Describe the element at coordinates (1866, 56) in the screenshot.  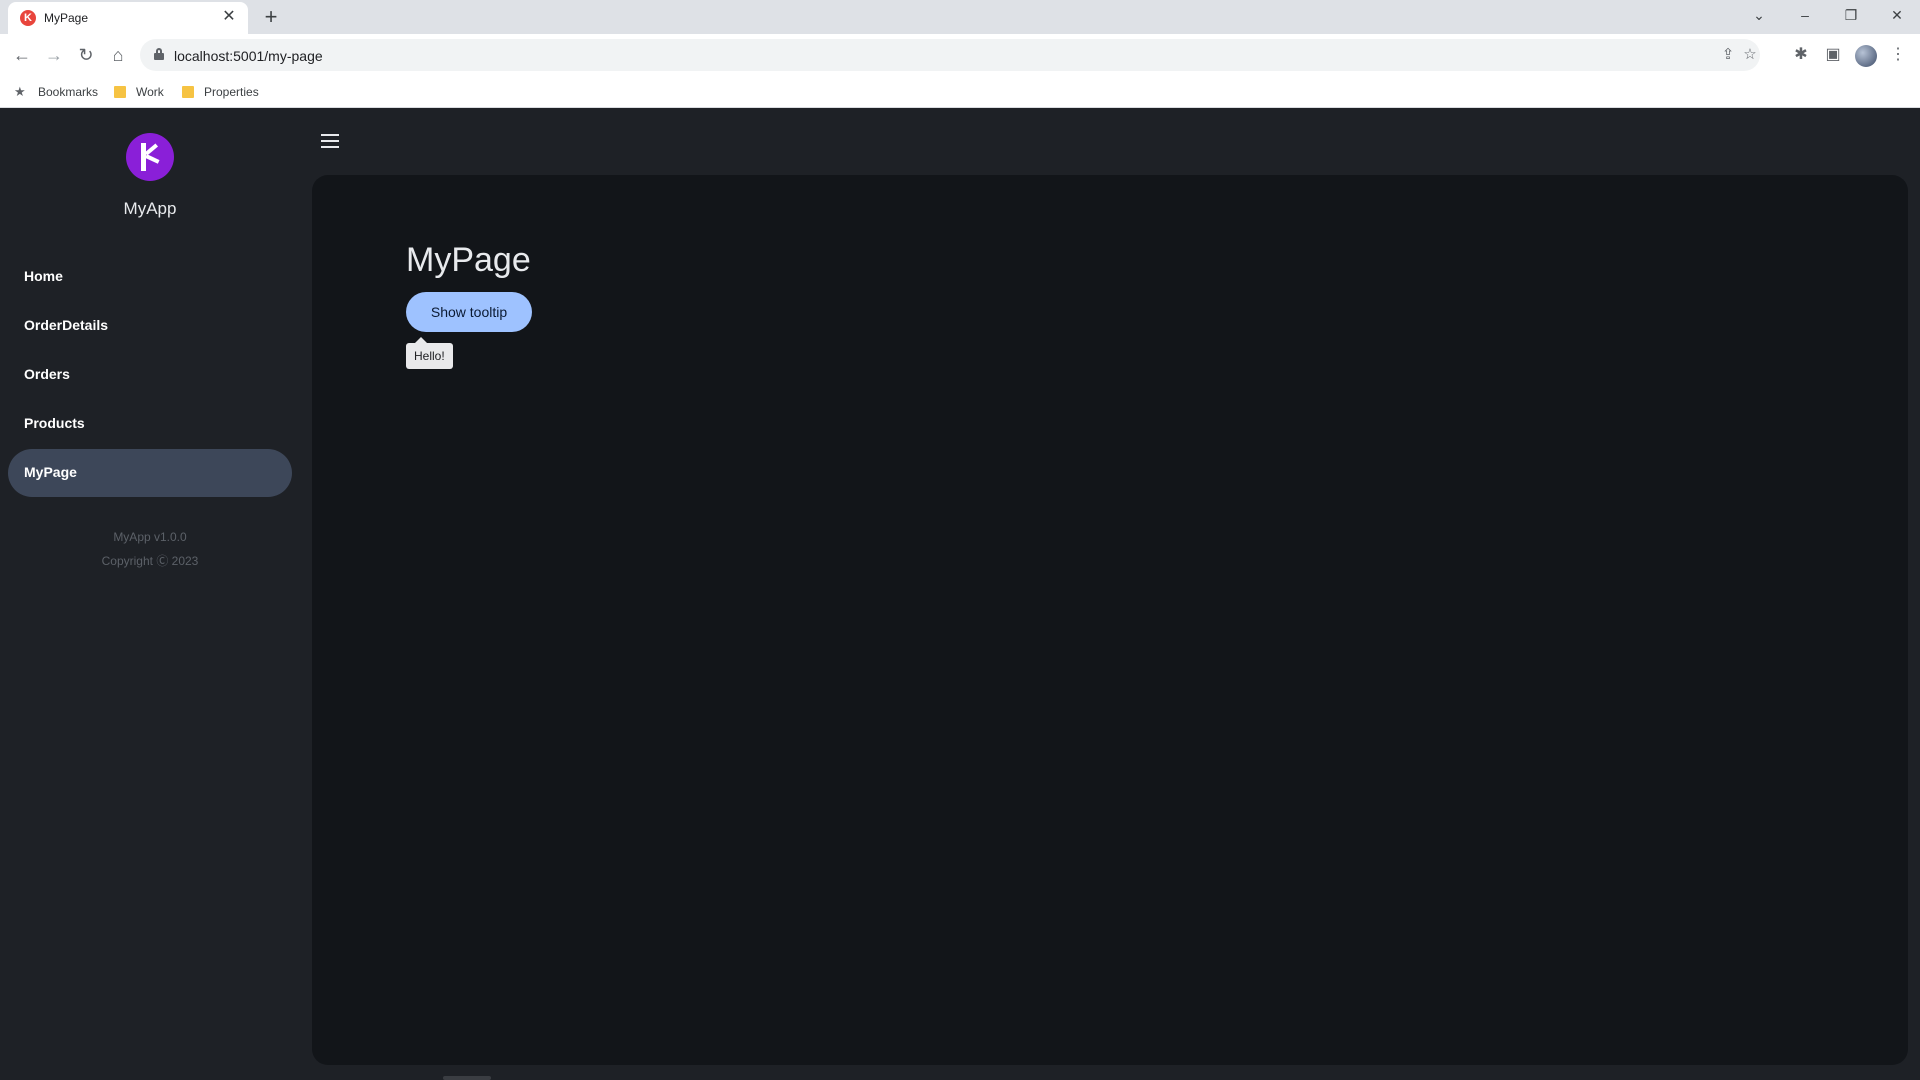
I see `profile-avatar` at that location.